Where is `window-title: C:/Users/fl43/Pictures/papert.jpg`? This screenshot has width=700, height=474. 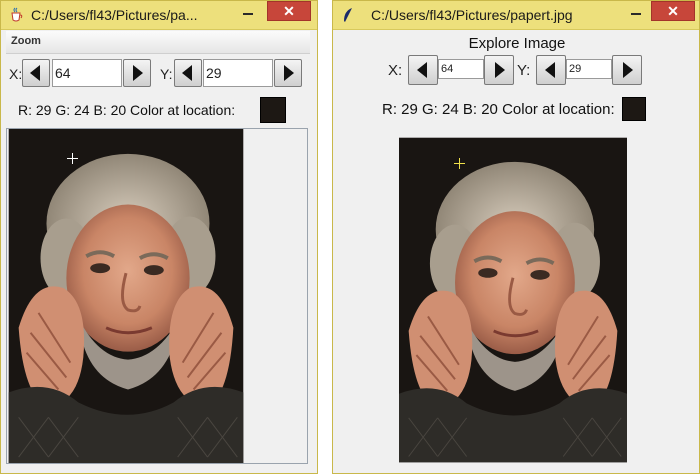
window-title: C:/Users/fl43/Pictures/papert.jpg is located at coordinates (472, 15).